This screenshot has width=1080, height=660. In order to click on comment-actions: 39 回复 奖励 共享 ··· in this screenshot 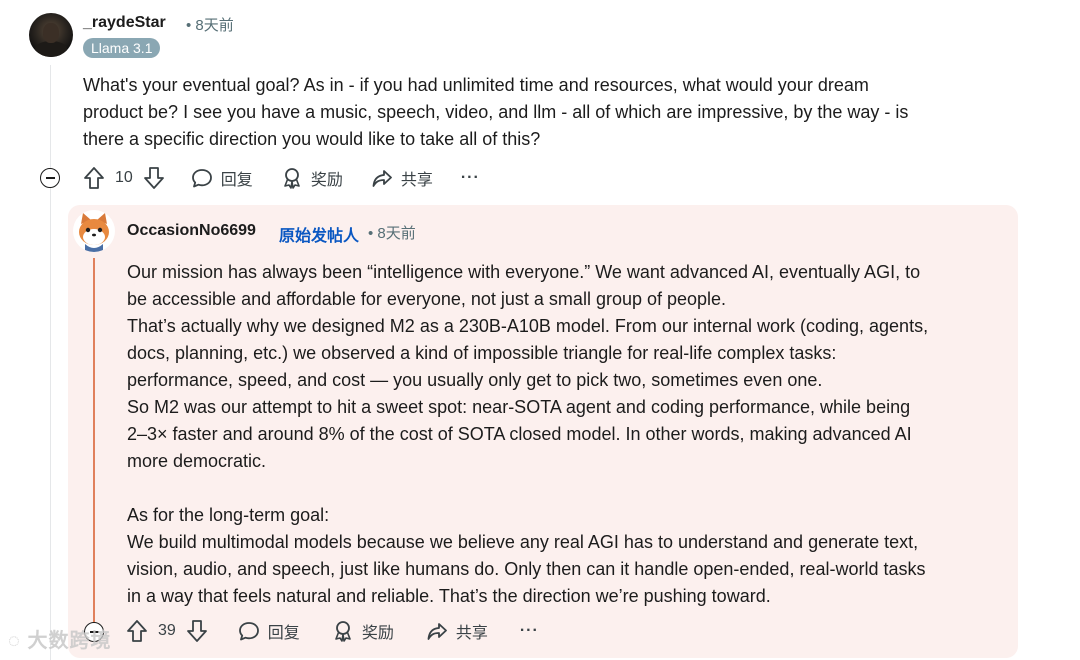, I will do `click(346, 631)`.